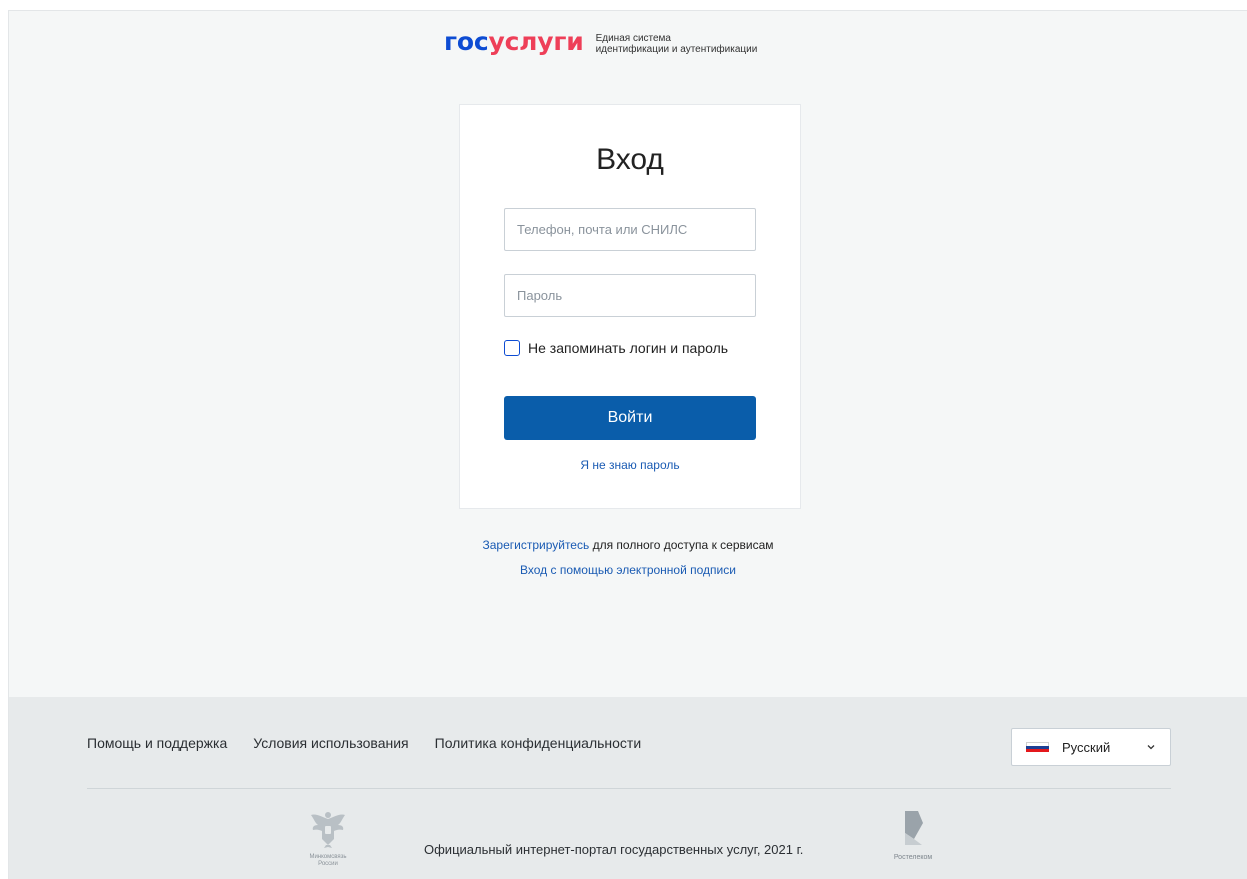 This screenshot has width=1247, height=879. I want to click on password-input, so click(630, 295).